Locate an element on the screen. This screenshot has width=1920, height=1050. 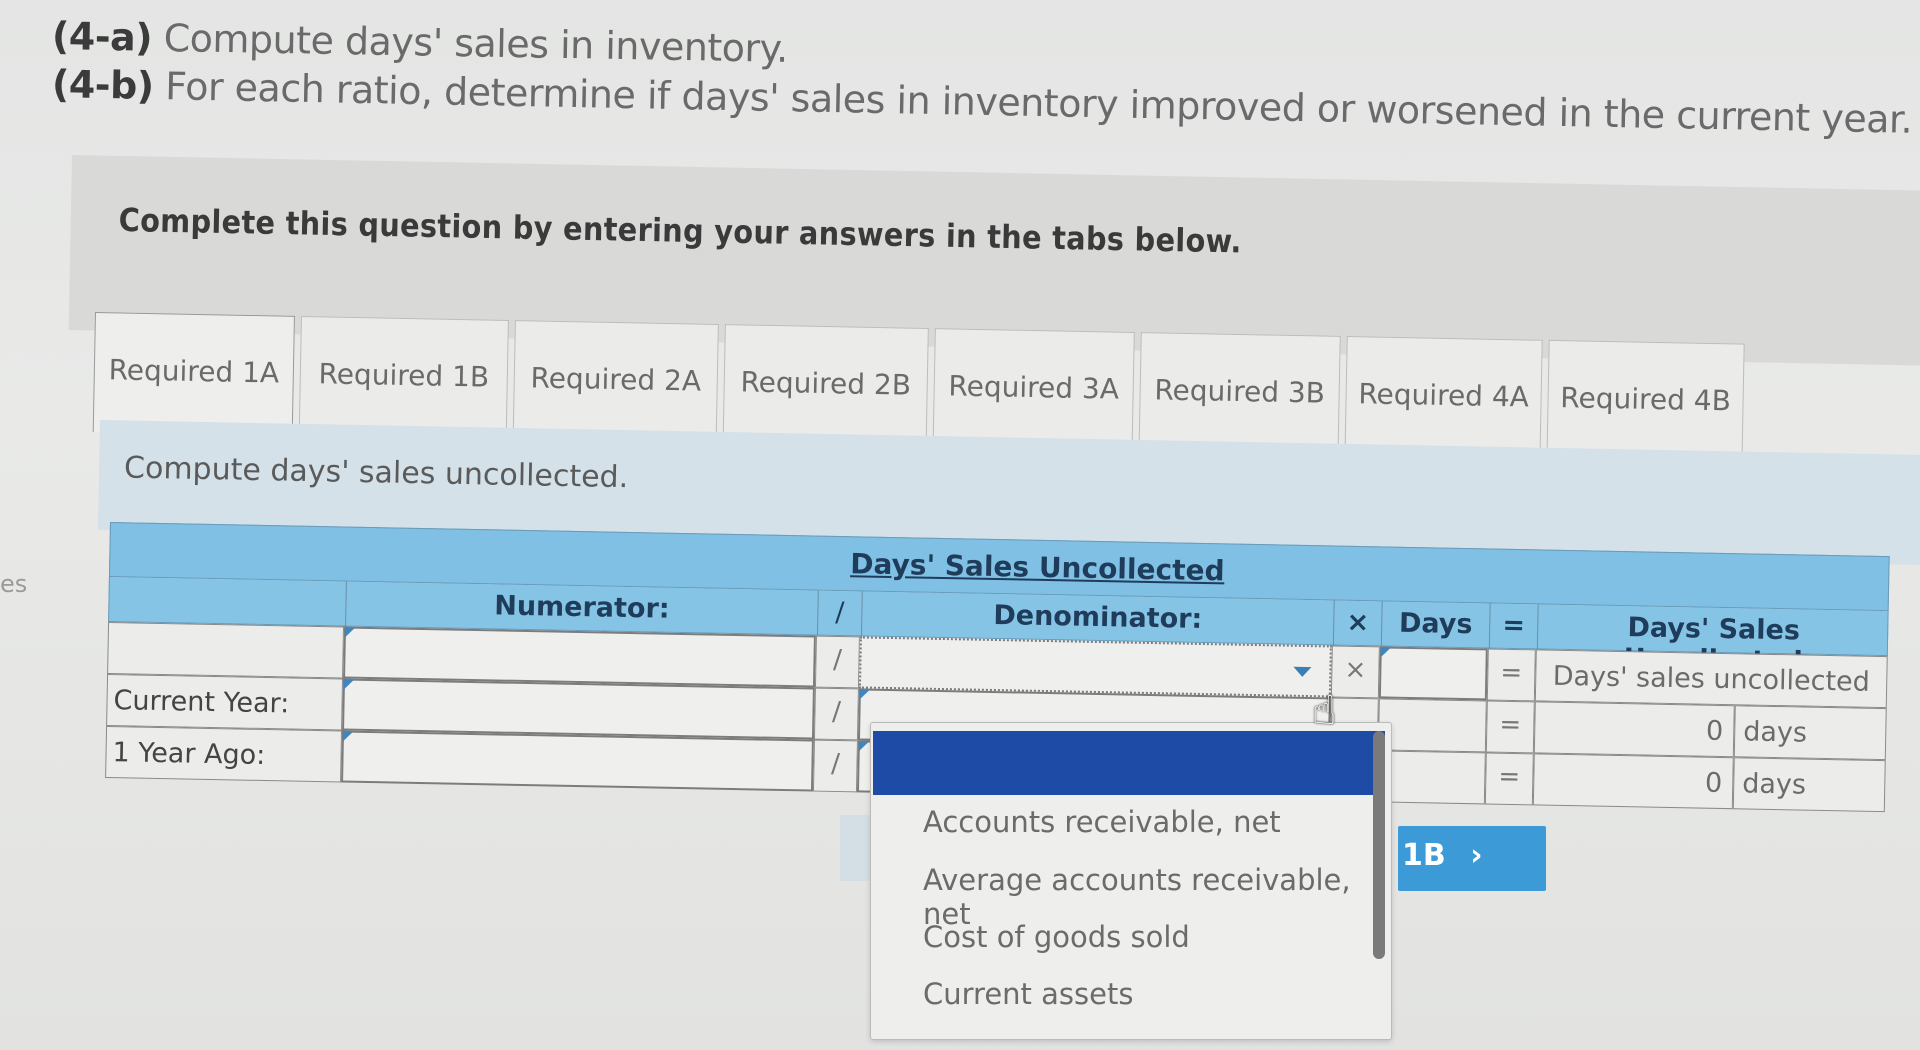
numerator-select is located at coordinates (579, 657).